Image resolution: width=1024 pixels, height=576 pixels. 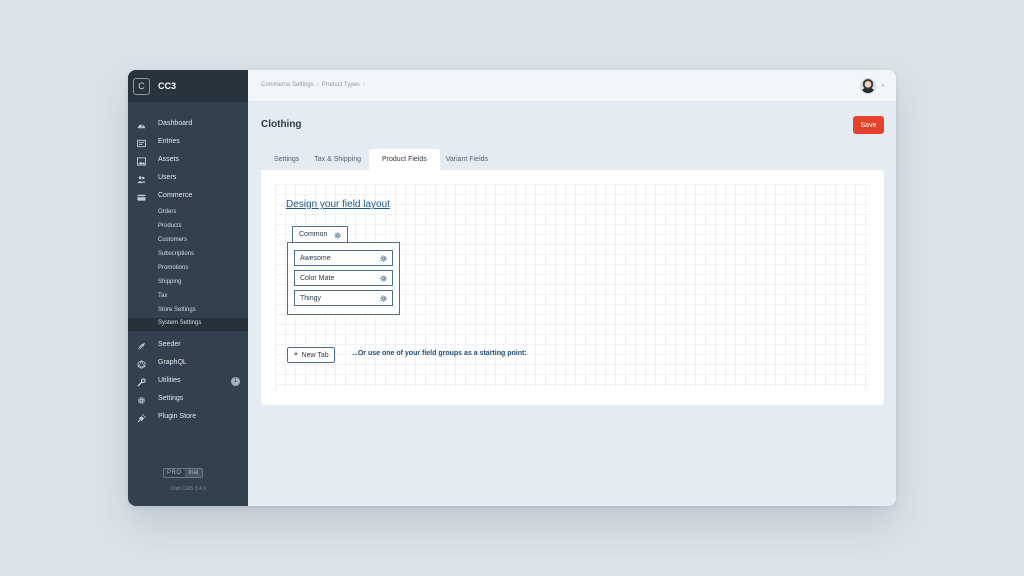 What do you see at coordinates (169, 380) in the screenshot?
I see `sidebar-item-label: Utilities` at bounding box center [169, 380].